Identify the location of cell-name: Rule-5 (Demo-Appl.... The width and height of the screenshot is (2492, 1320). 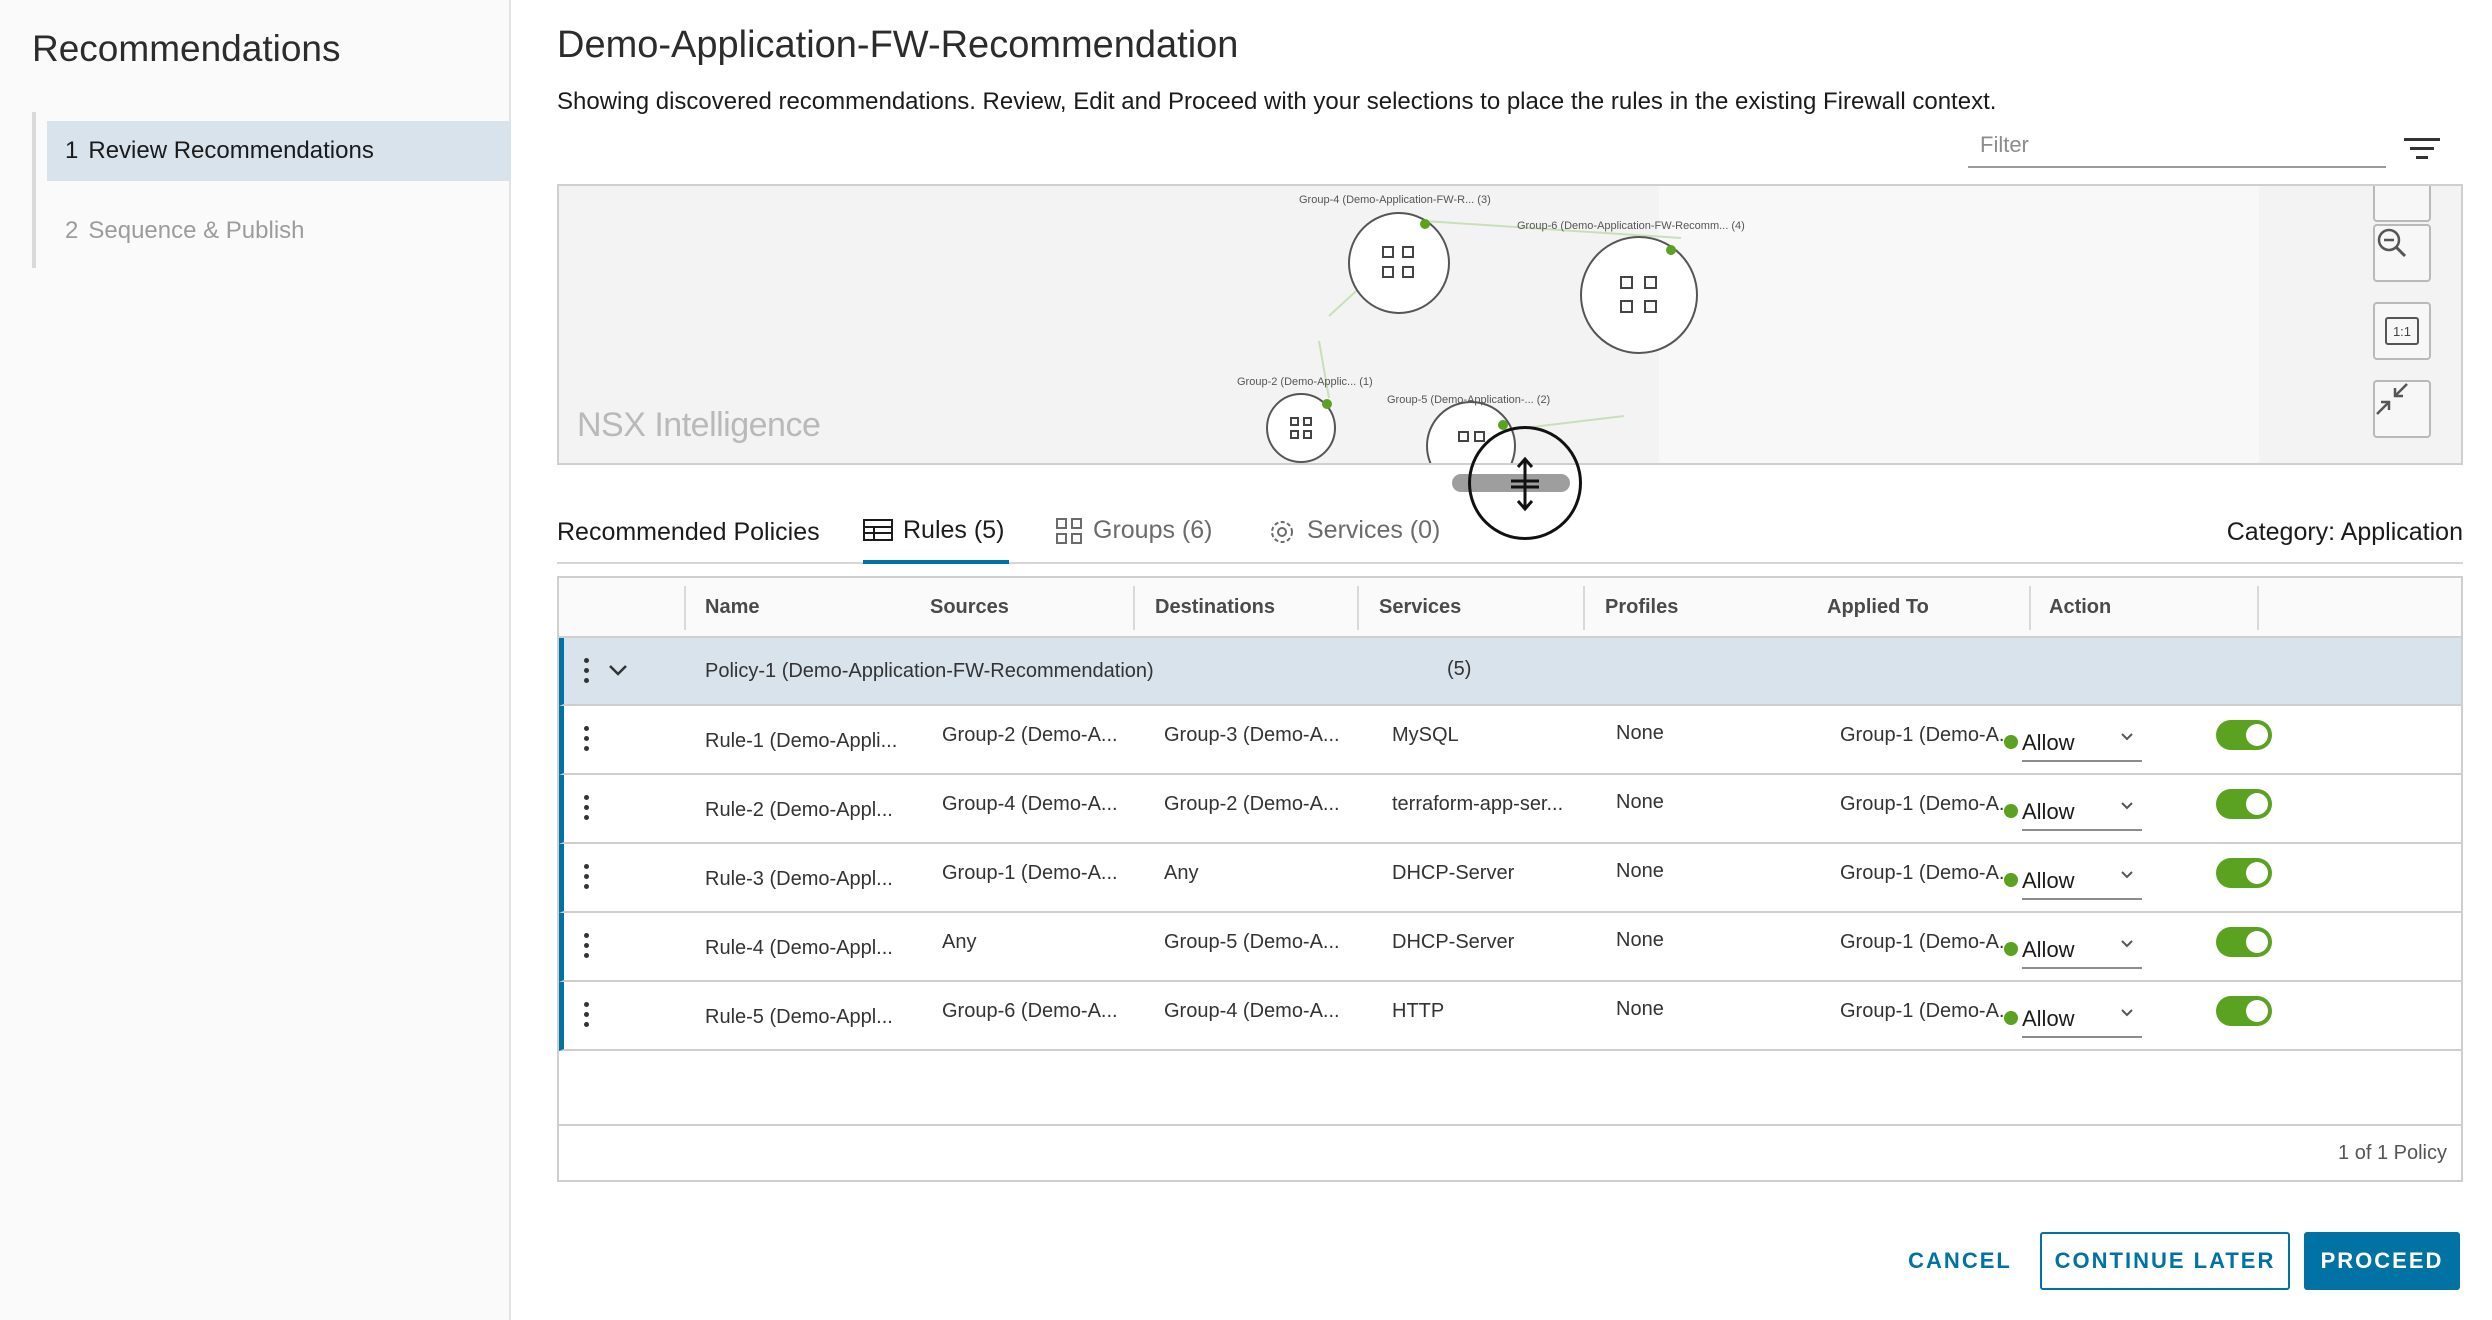
(799, 1017).